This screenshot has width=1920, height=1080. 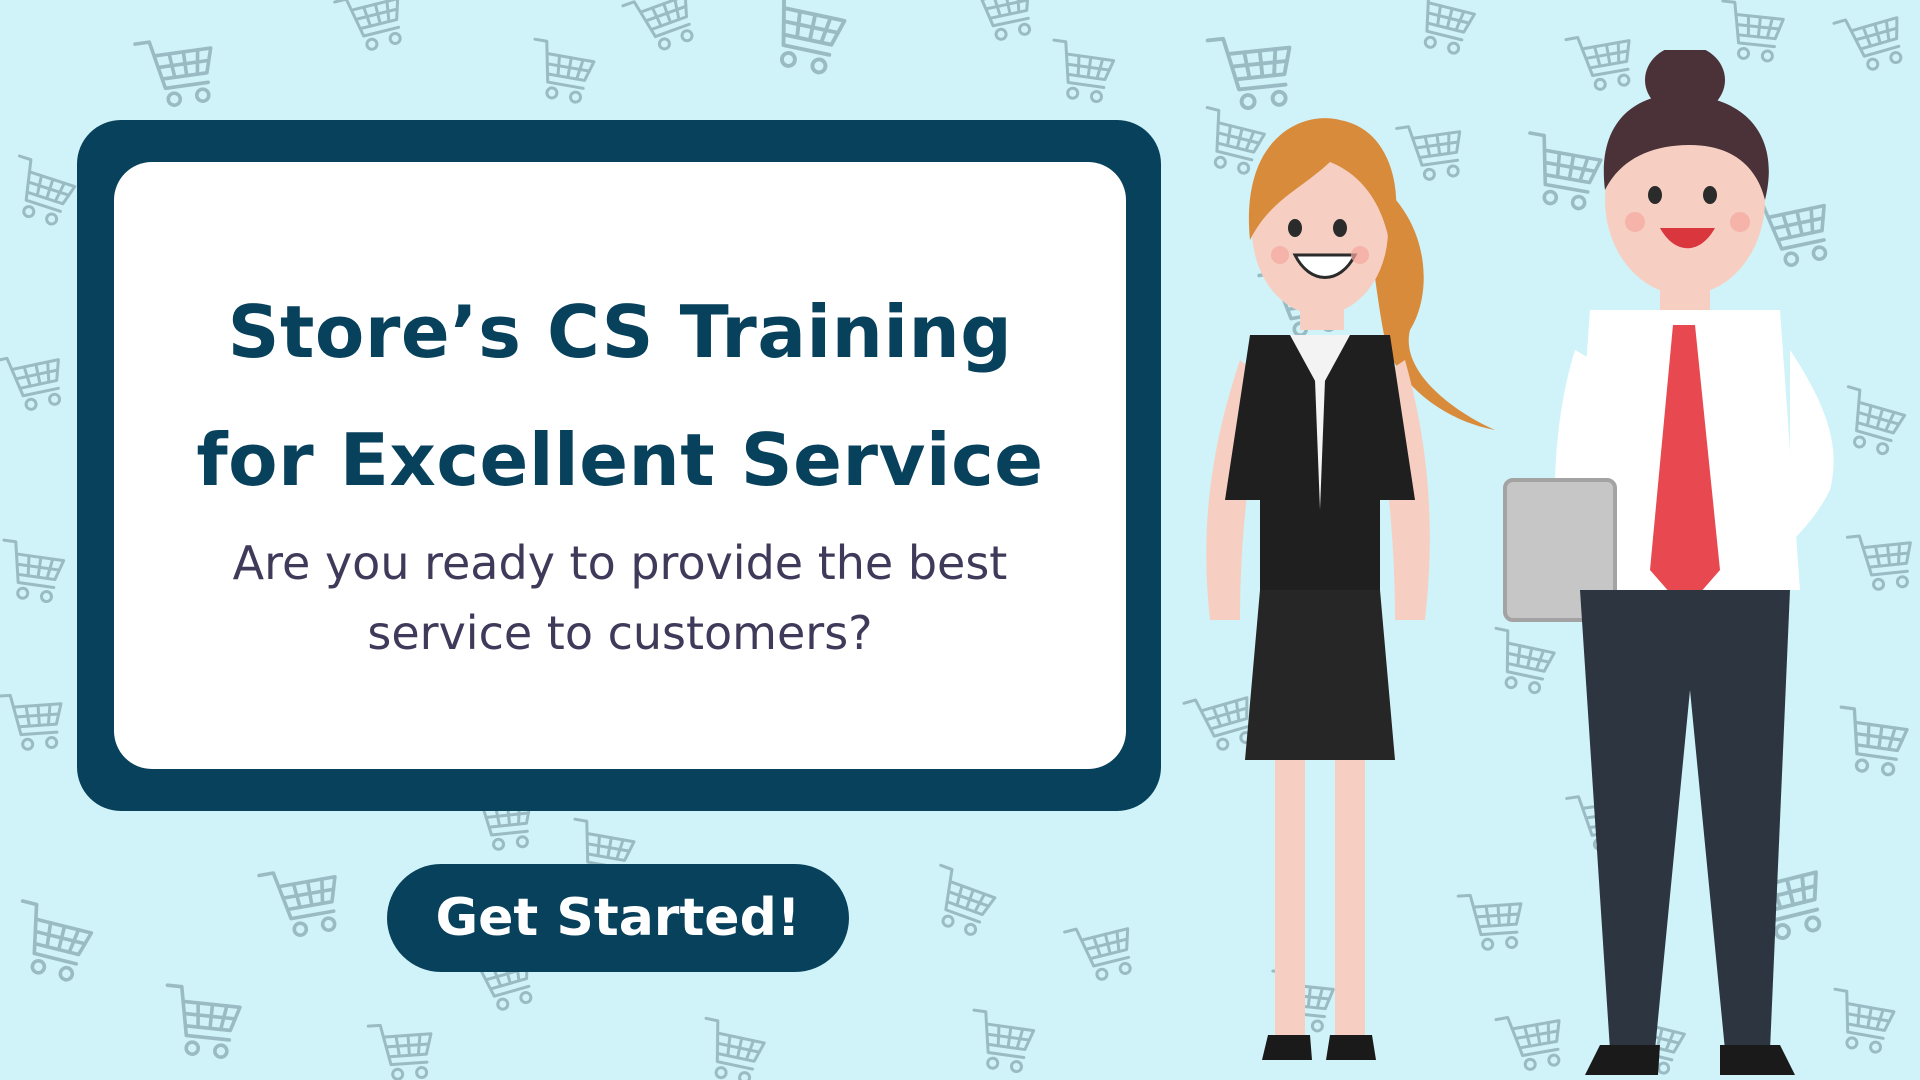 I want to click on get-started-button: Get Started!, so click(x=618, y=918).